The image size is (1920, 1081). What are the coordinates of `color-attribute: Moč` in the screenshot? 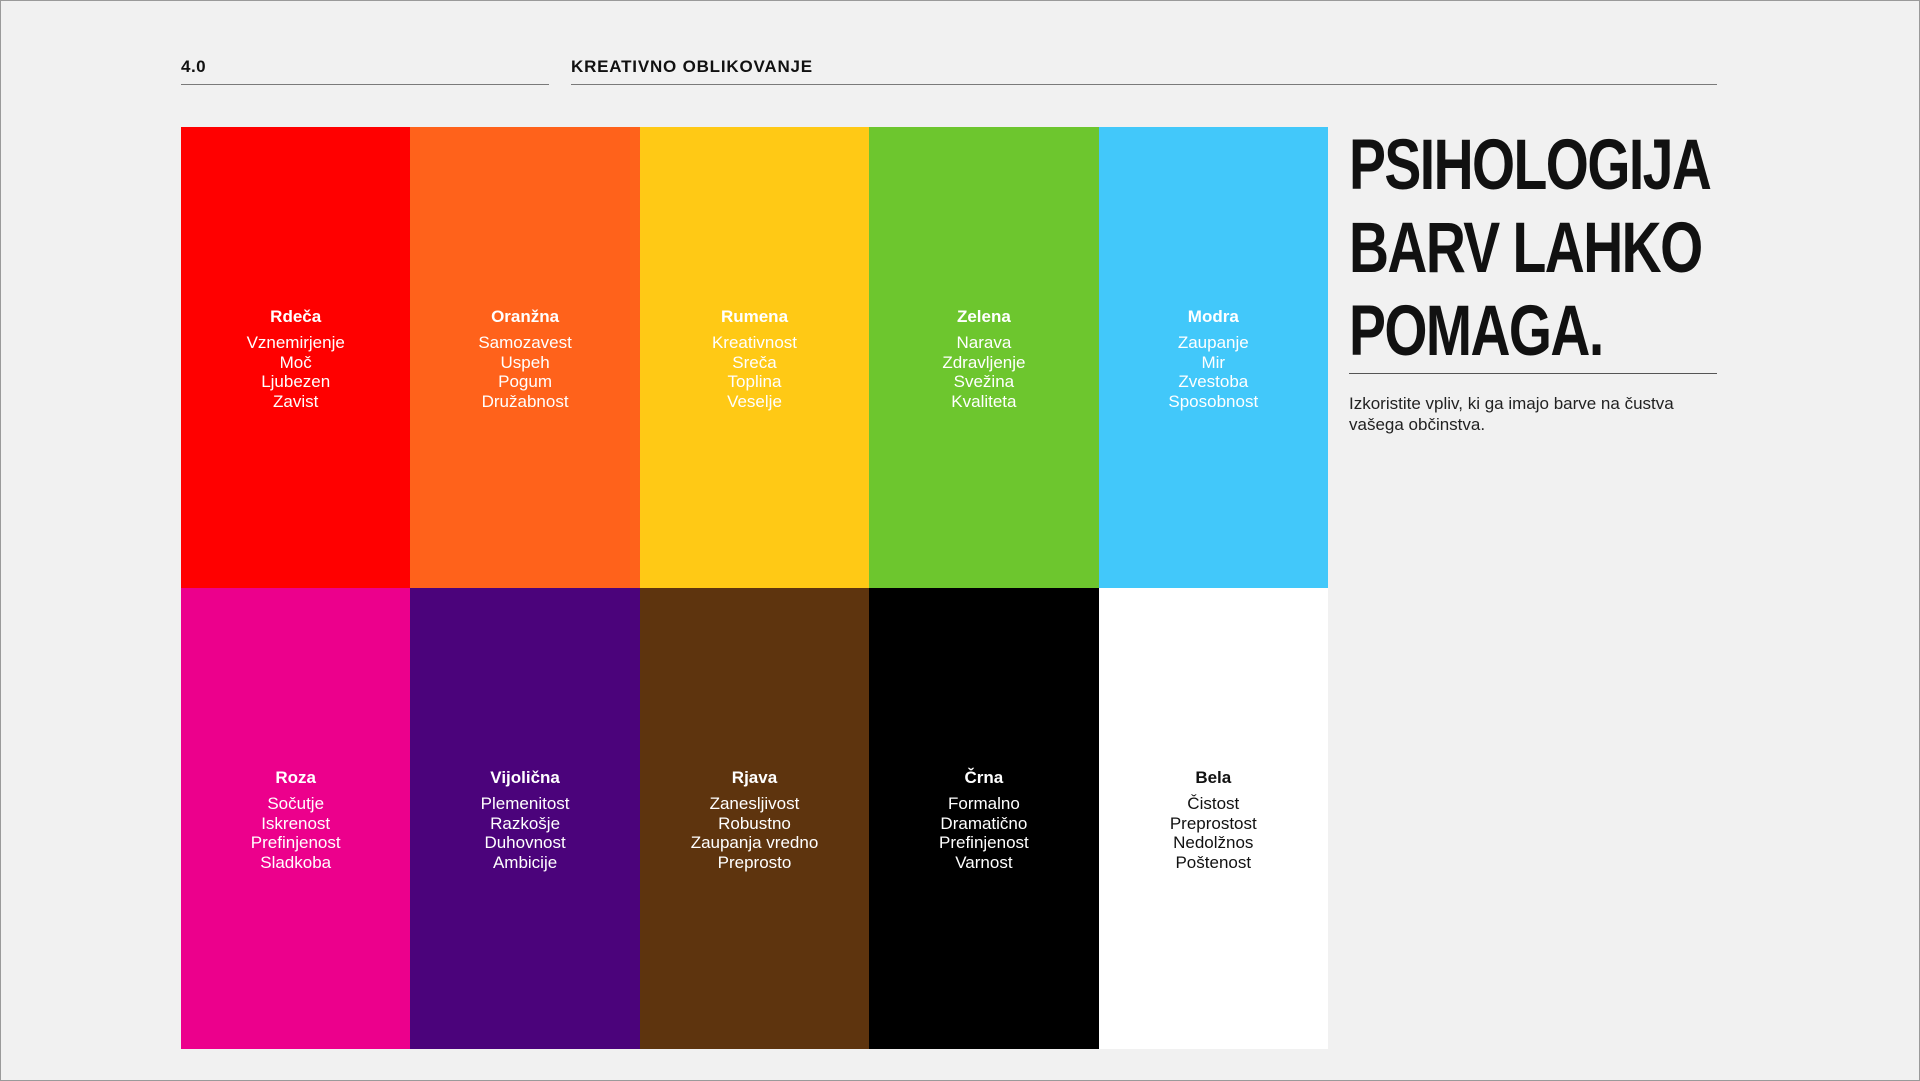 It's located at (295, 362).